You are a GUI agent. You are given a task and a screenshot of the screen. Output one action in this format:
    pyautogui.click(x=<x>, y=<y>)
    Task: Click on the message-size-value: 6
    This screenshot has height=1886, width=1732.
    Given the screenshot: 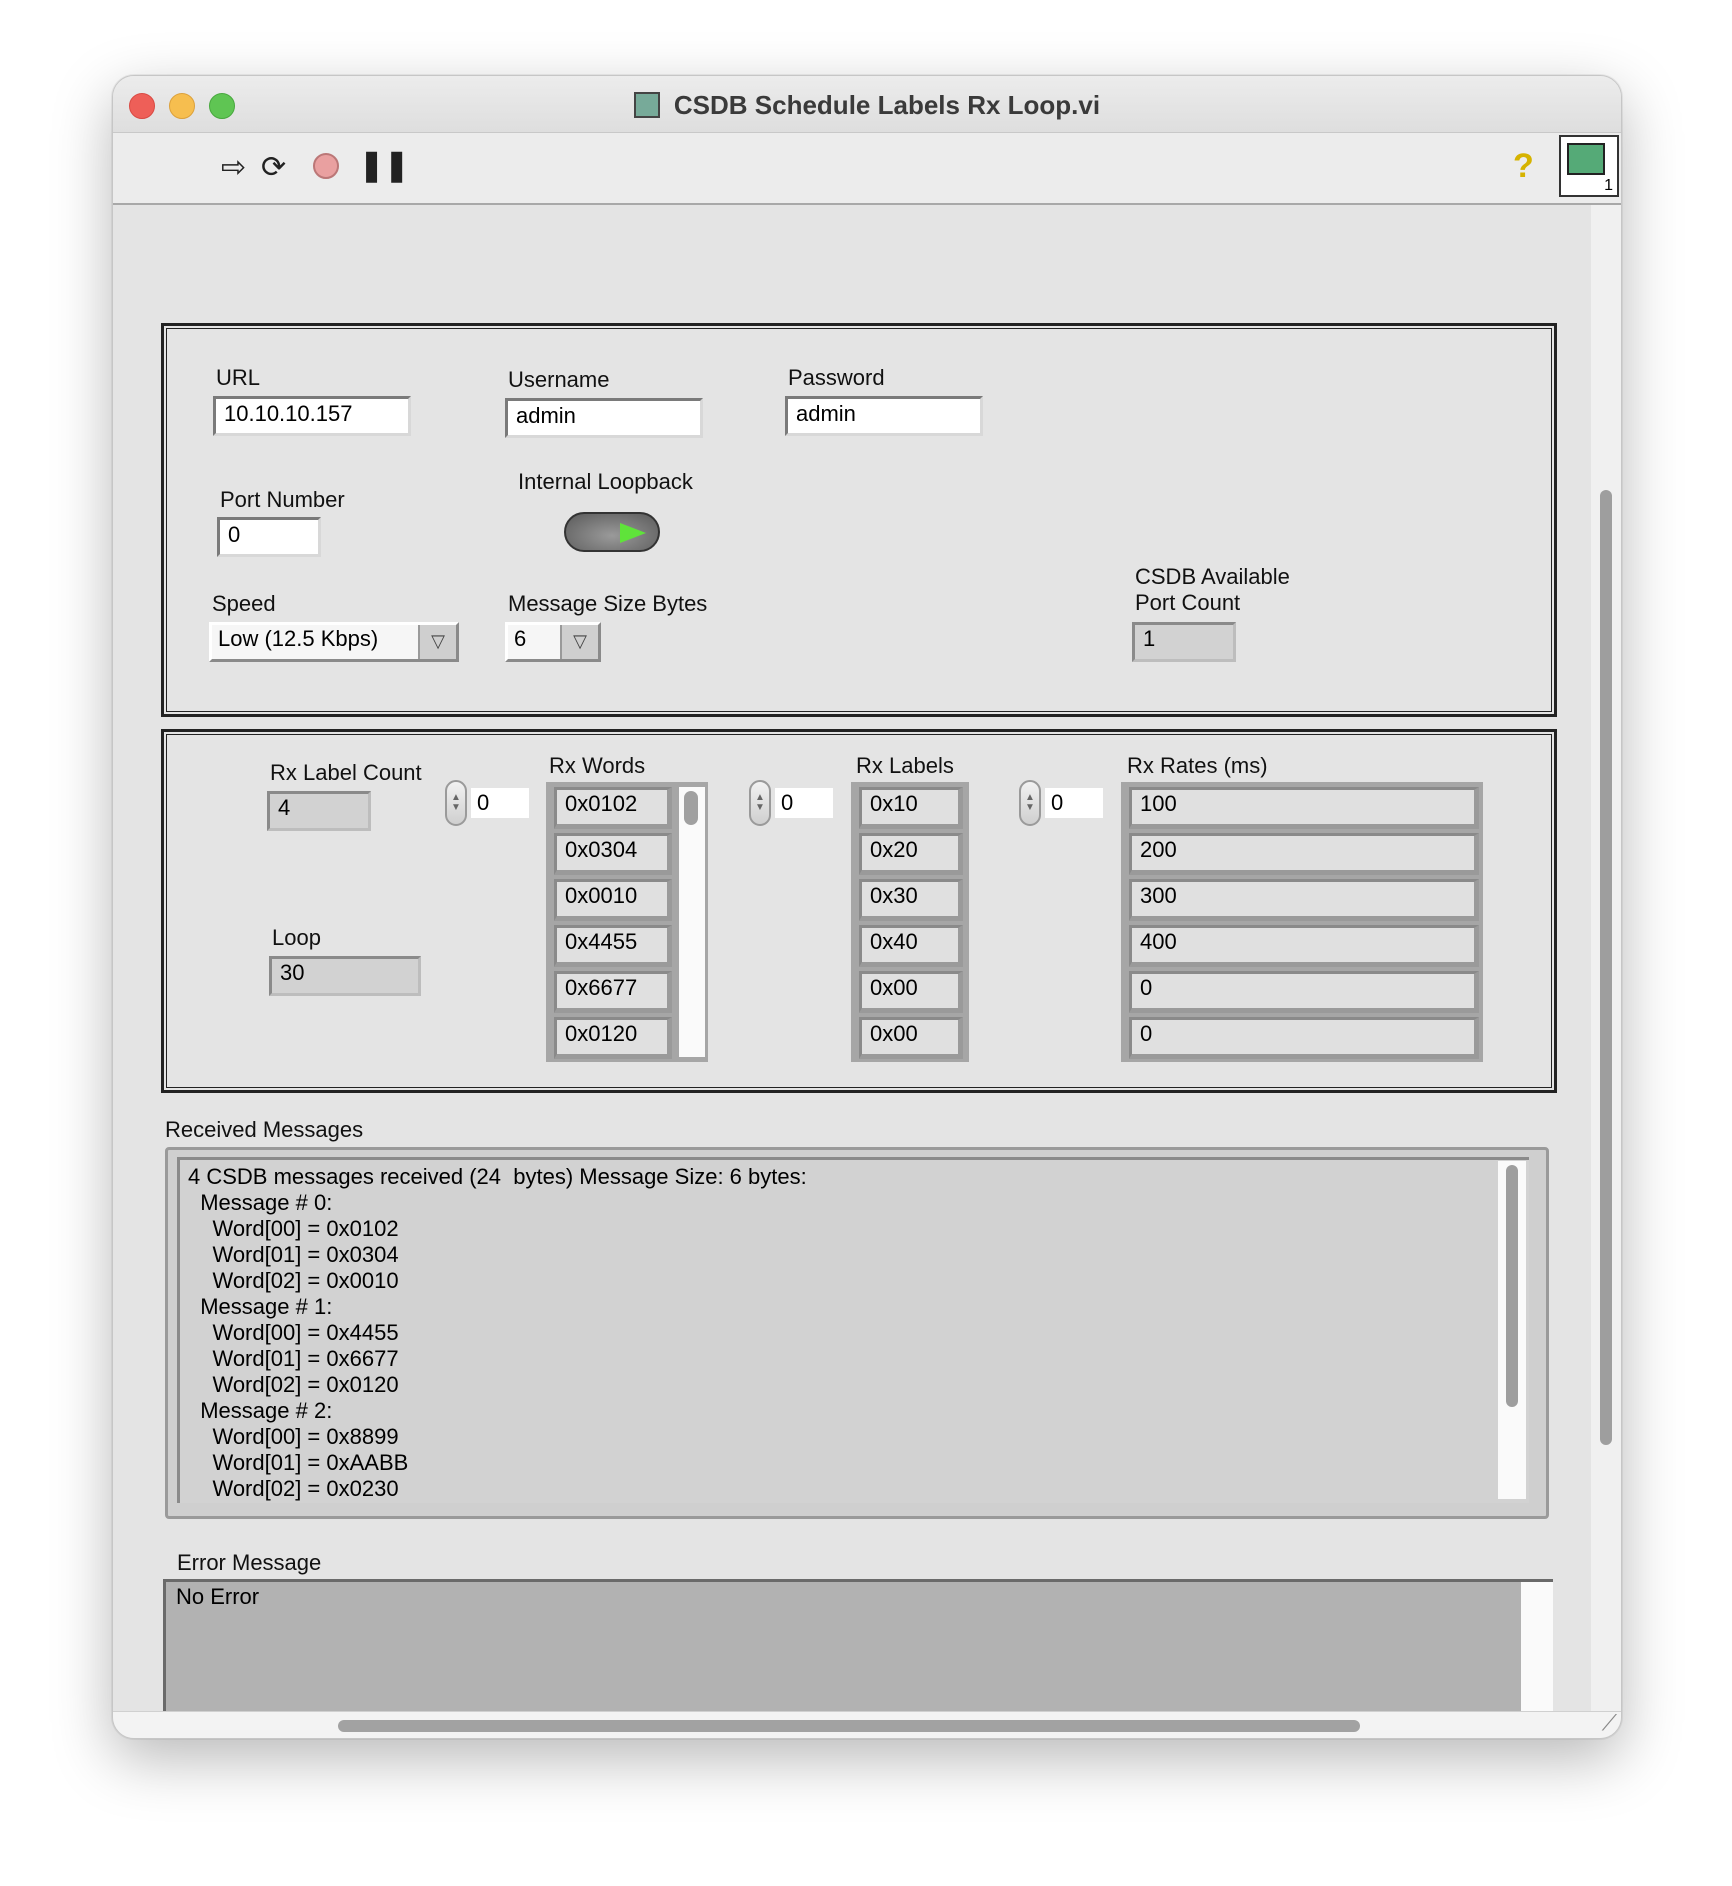 What is the action you would take?
    pyautogui.click(x=520, y=638)
    